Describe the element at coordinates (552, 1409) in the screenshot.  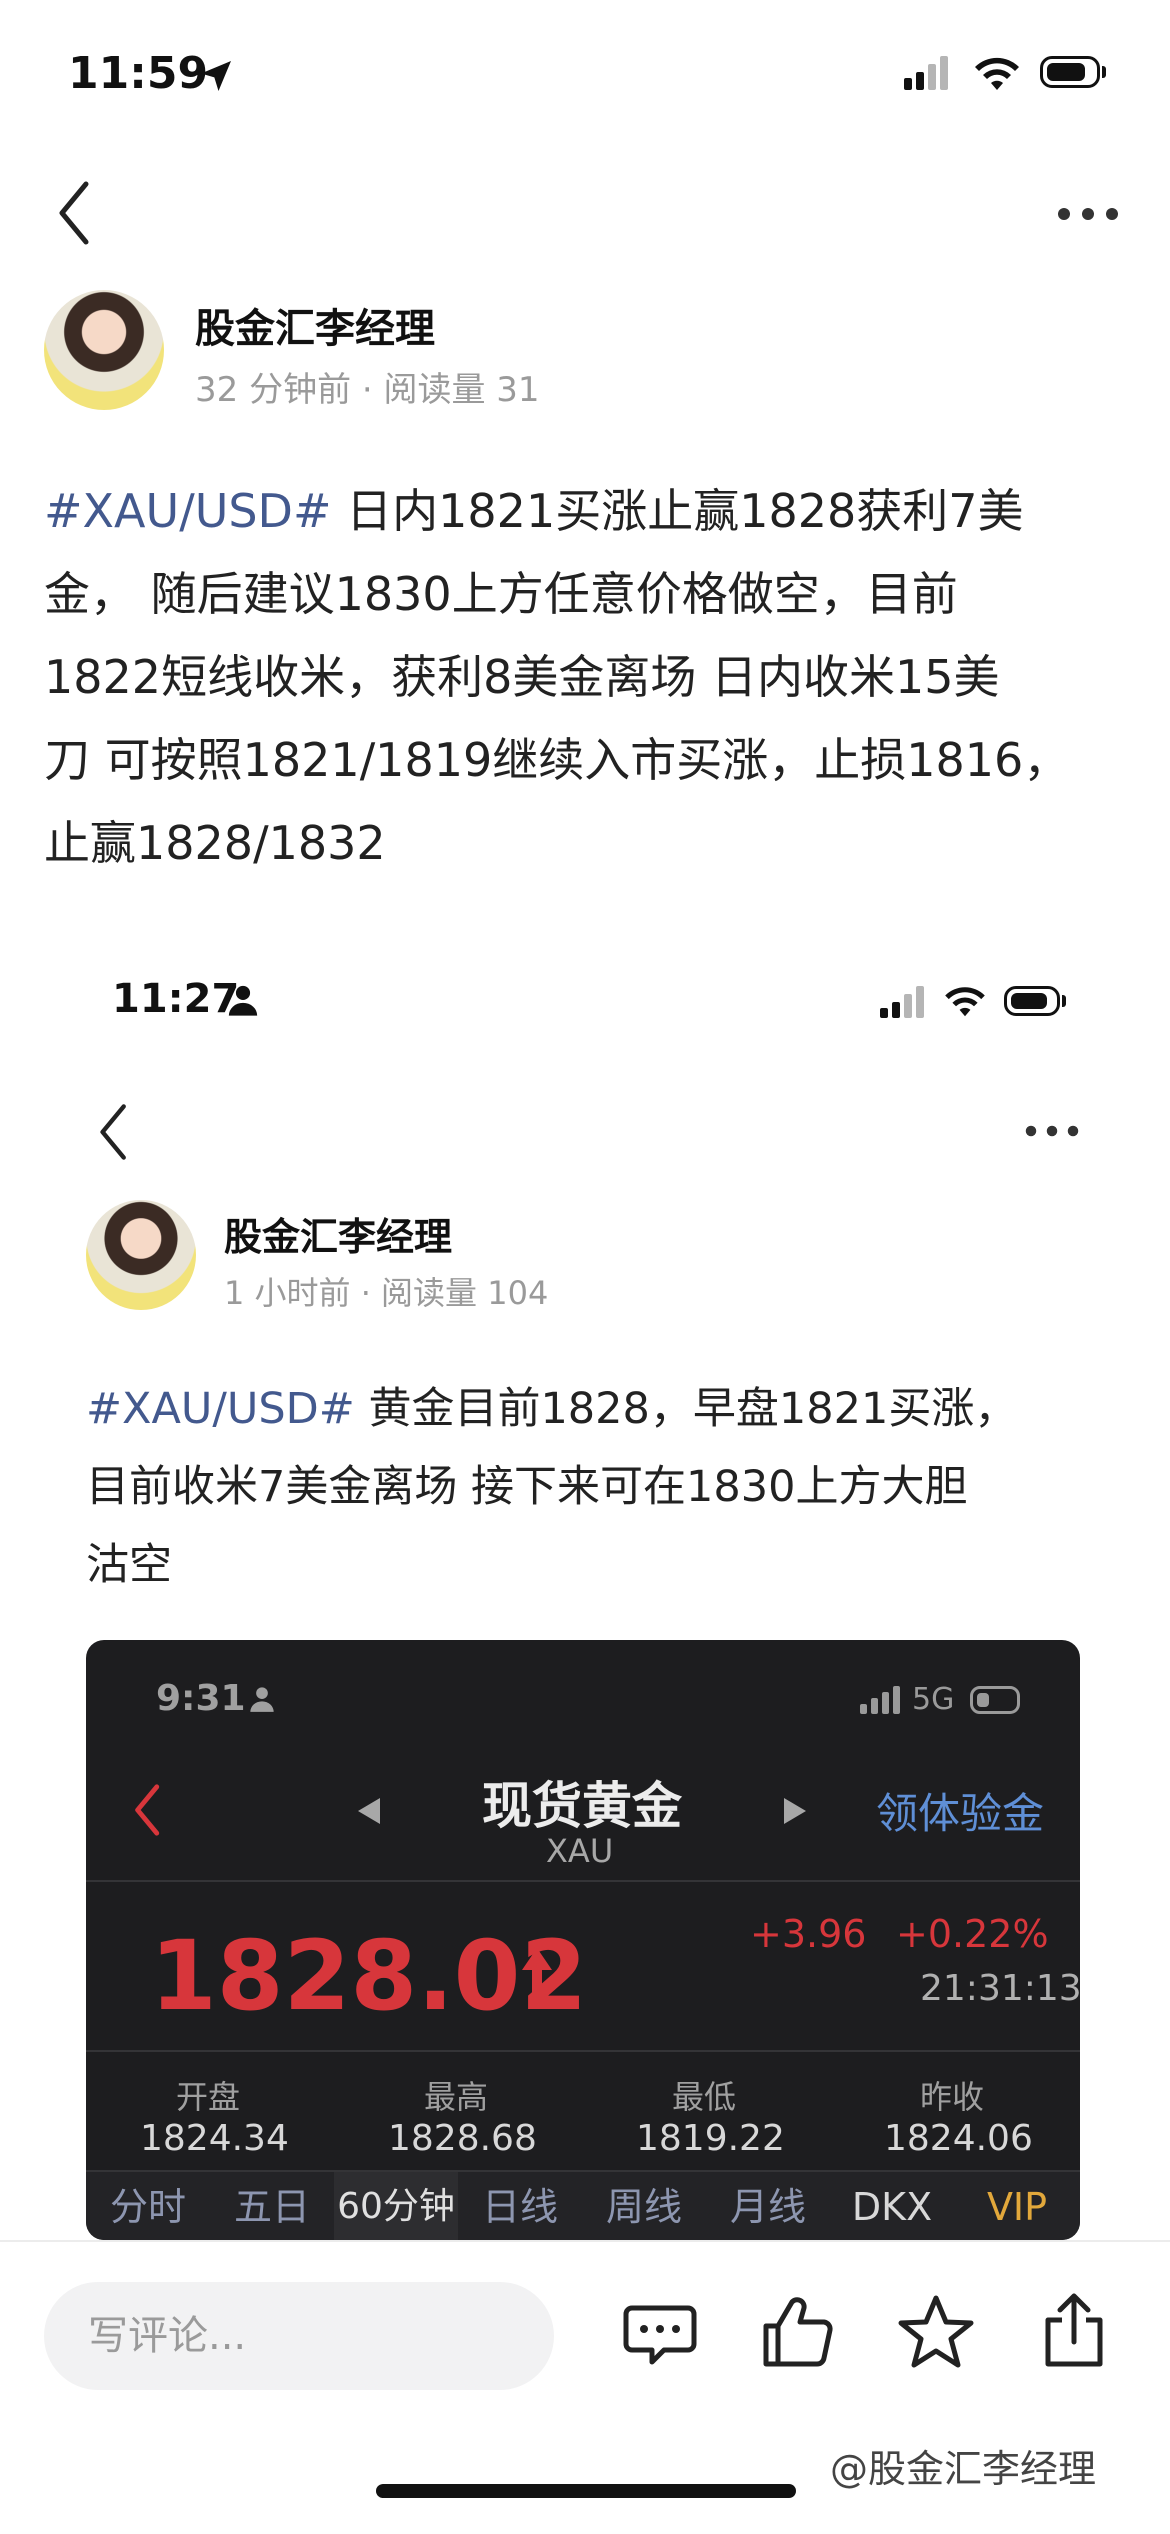
I see `post-line: #XAU/USD# 黄金目前1828，早盘1821买涨，` at that location.